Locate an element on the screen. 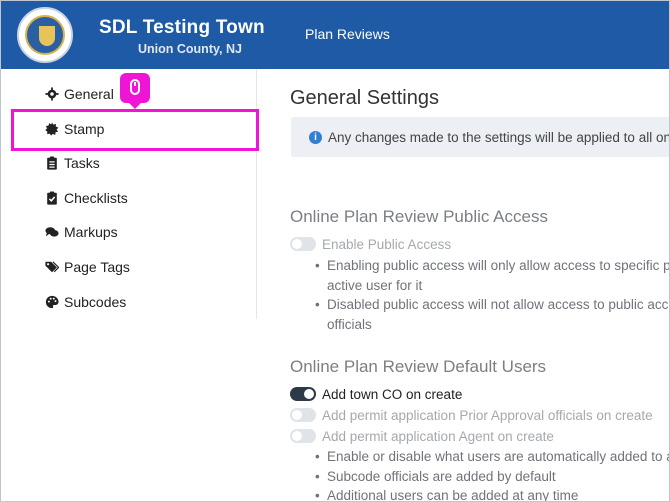  click-indicator-badge is located at coordinates (135, 91).